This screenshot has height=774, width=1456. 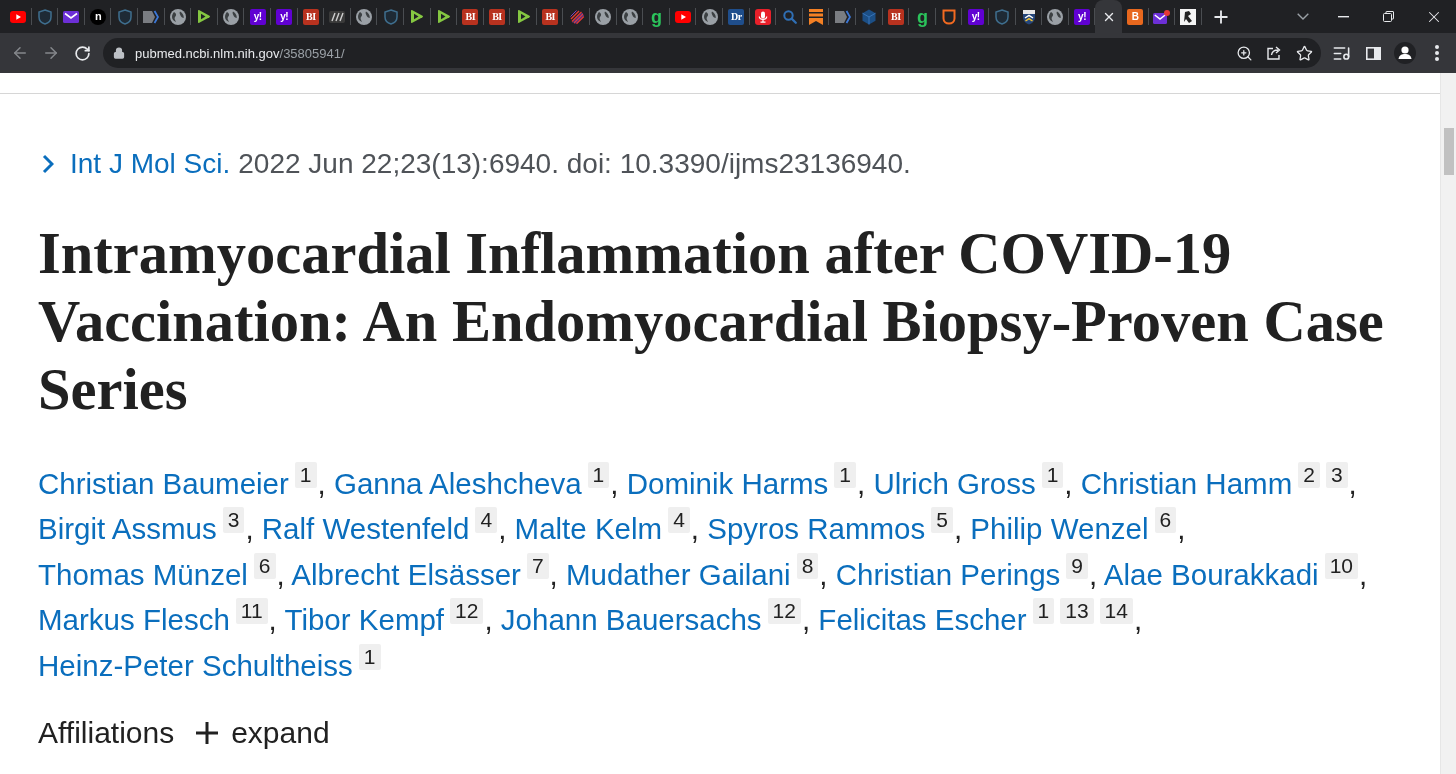 I want to click on author-link: Philip Wenzel, so click(x=1059, y=529).